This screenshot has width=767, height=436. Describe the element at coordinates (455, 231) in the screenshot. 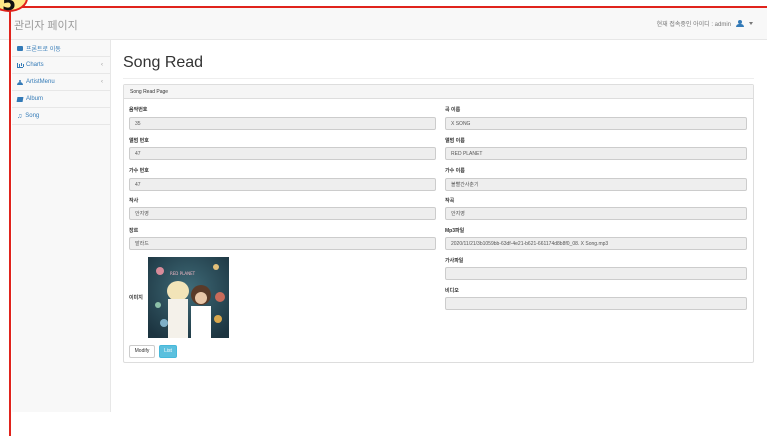

I see `mp3-label: Mp3파일` at that location.